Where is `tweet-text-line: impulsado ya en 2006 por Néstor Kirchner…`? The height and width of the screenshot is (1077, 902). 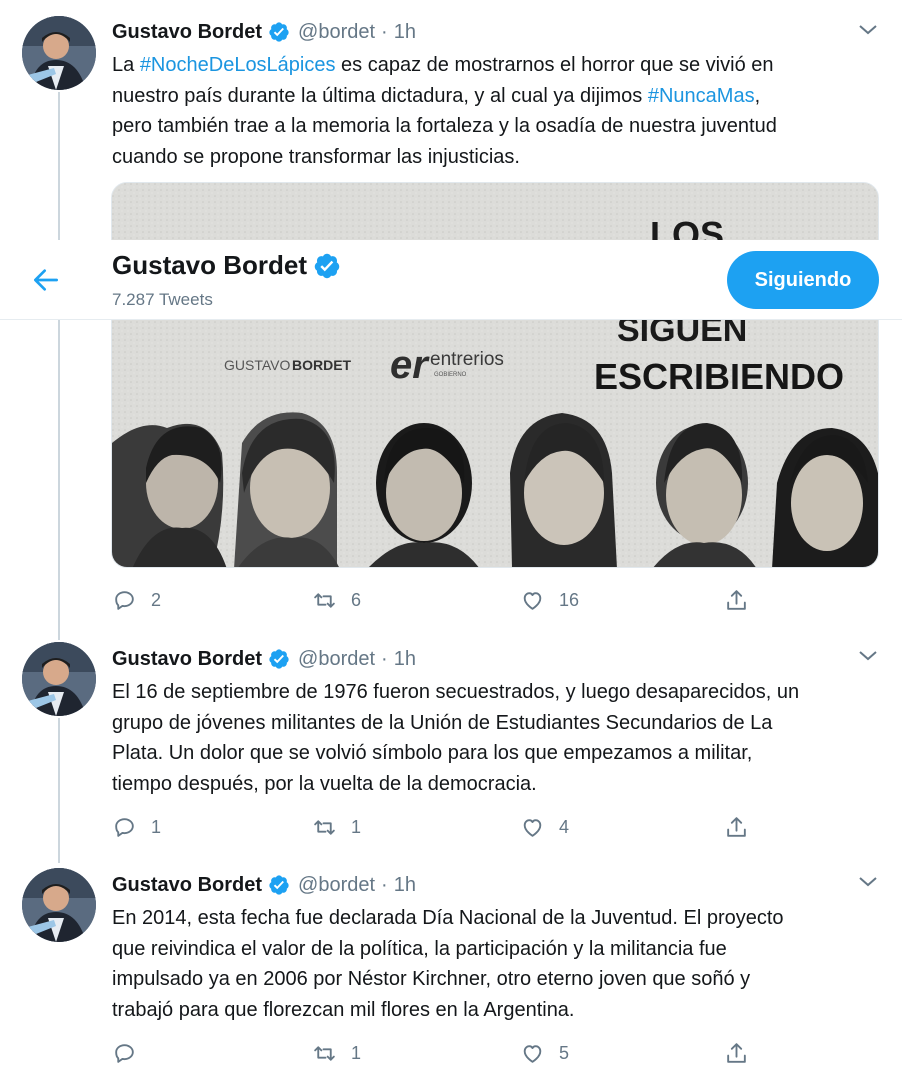 tweet-text-line: impulsado ya en 2006 por Néstor Kirchner… is located at coordinates (497, 979).